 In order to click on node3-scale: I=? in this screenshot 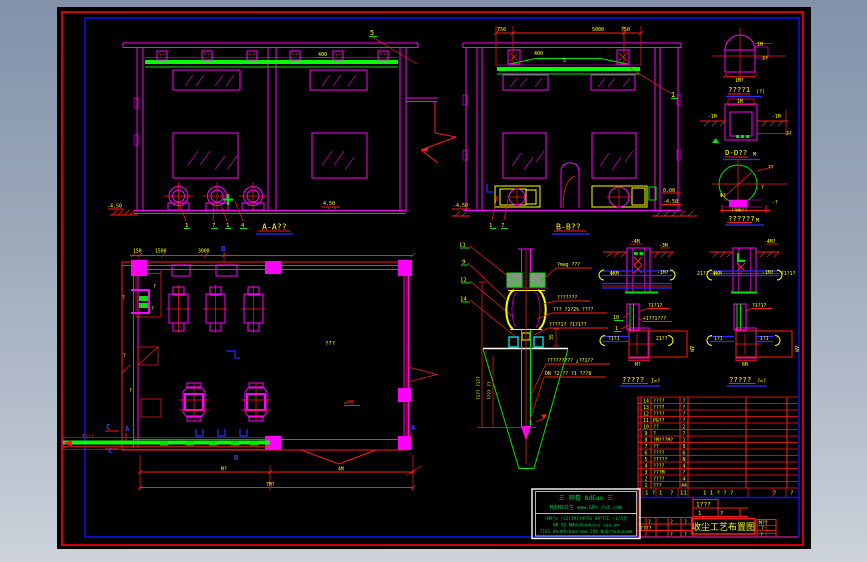, I will do `click(655, 382)`.